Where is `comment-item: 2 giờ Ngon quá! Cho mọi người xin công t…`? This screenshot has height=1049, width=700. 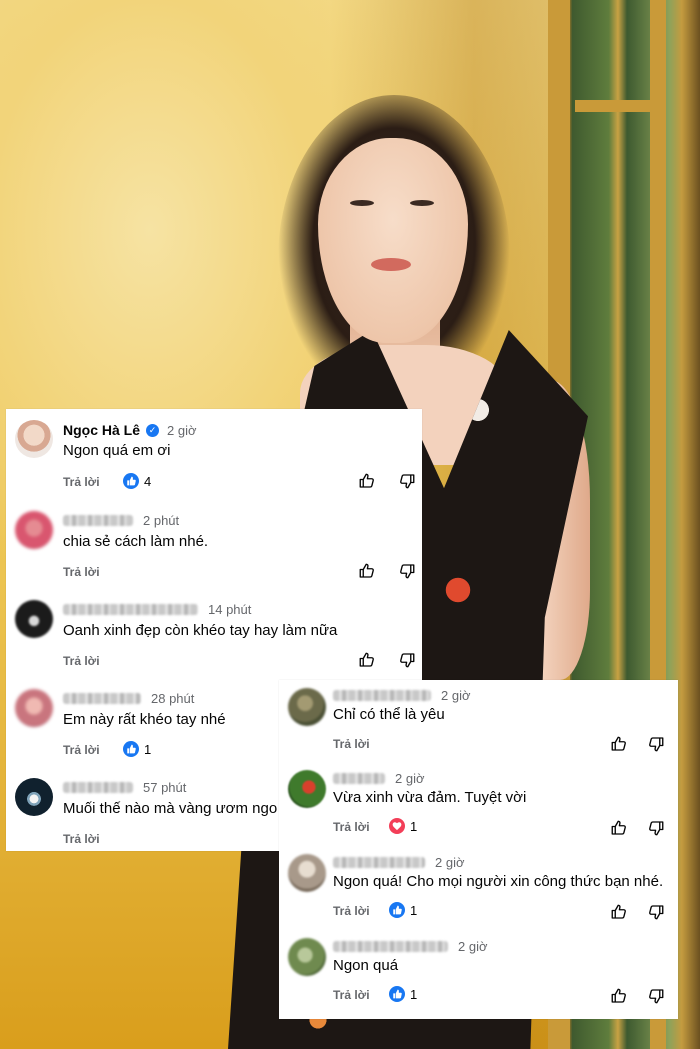 comment-item: 2 giờ Ngon quá! Cho mọi người xin công t… is located at coordinates (478, 890).